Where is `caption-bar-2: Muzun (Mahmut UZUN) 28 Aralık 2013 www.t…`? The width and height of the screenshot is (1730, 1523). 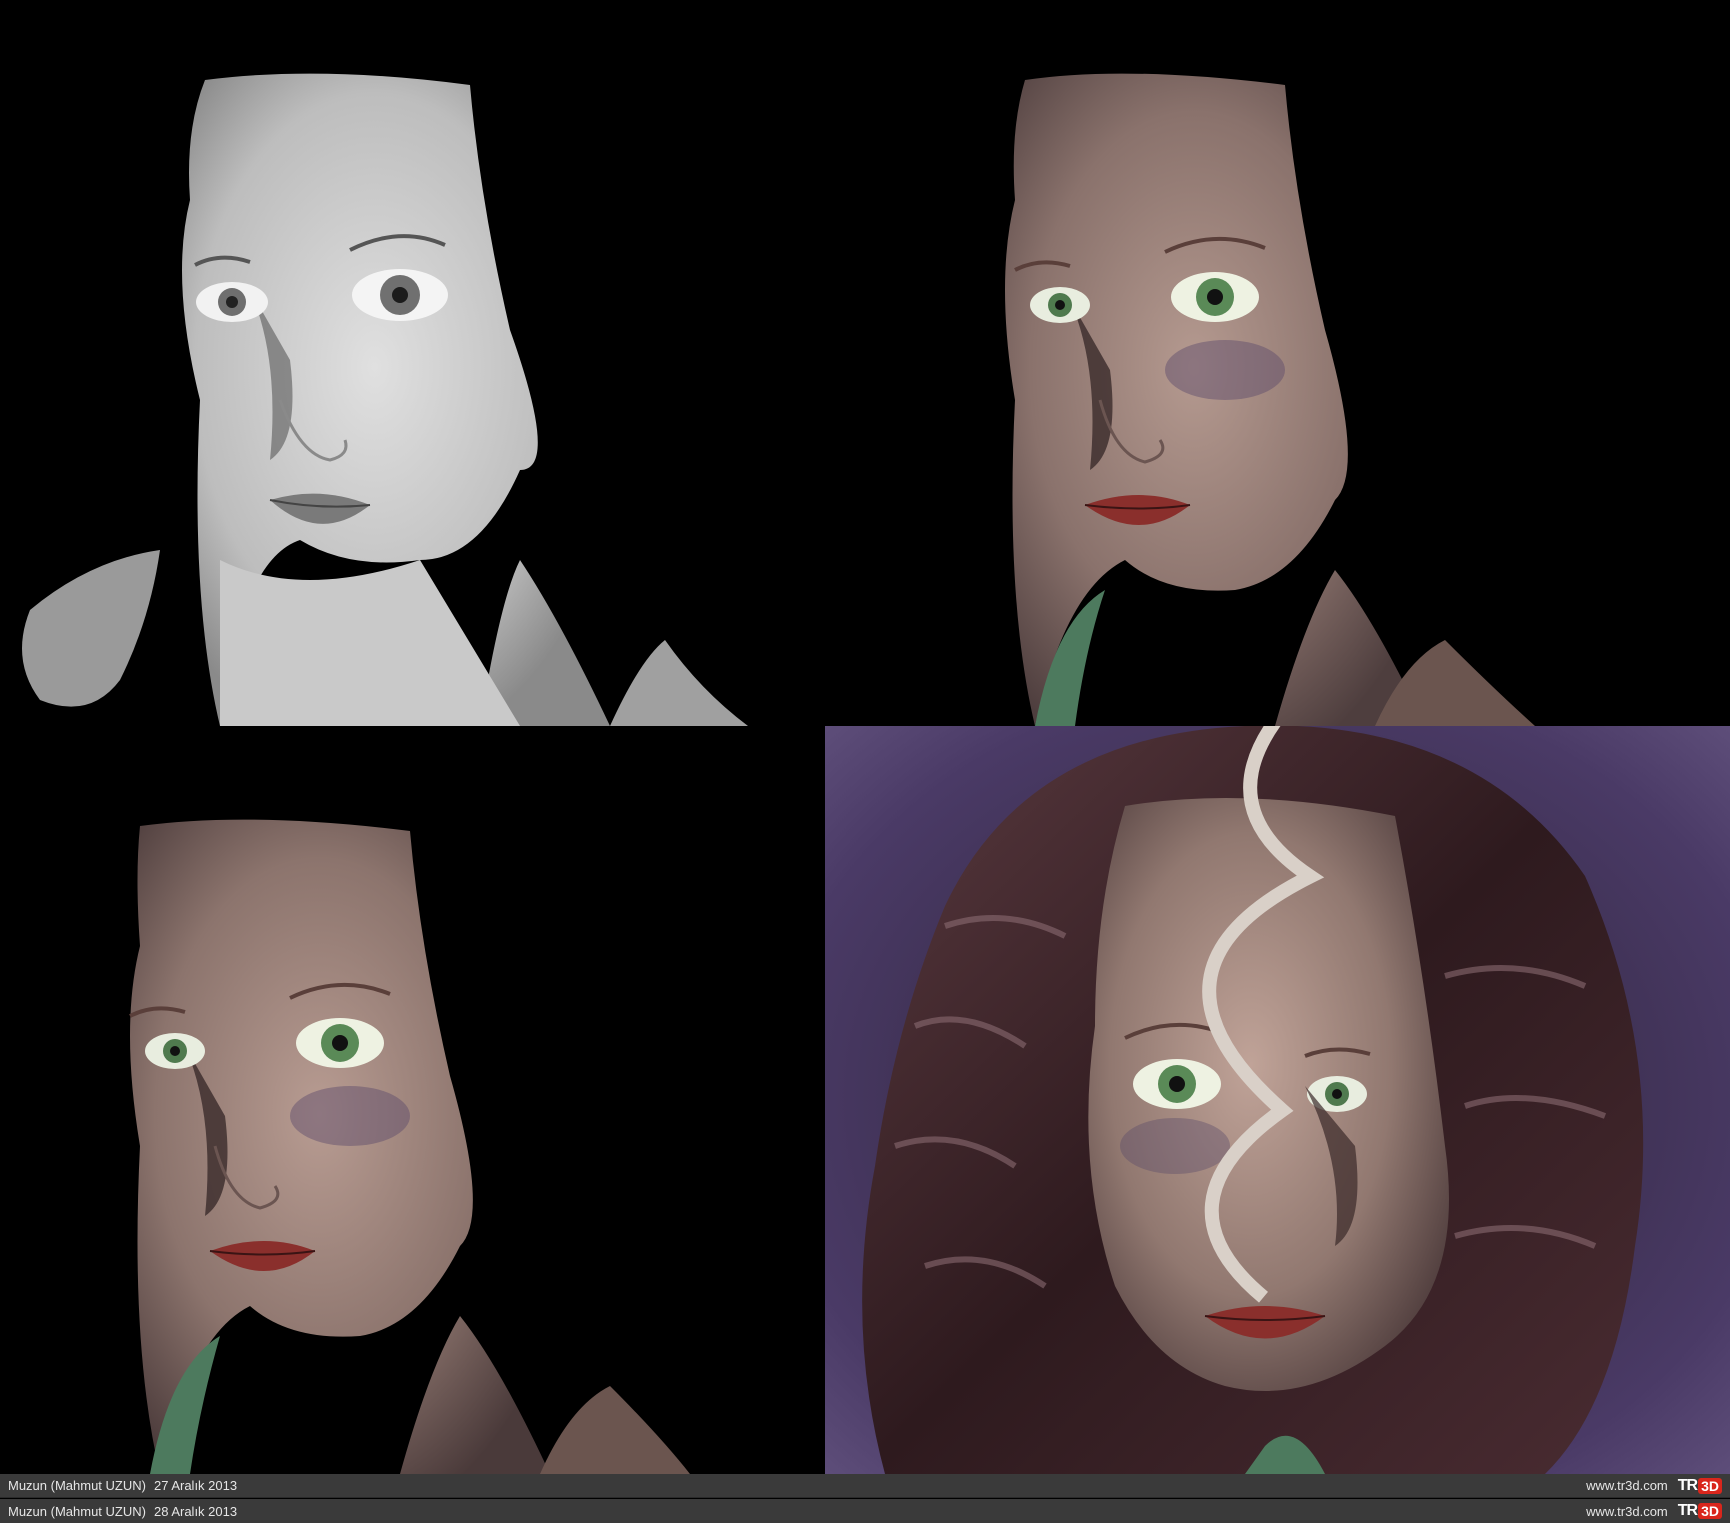
caption-bar-2: Muzun (Mahmut UZUN) 28 Aralık 2013 www.t… is located at coordinates (865, 1511).